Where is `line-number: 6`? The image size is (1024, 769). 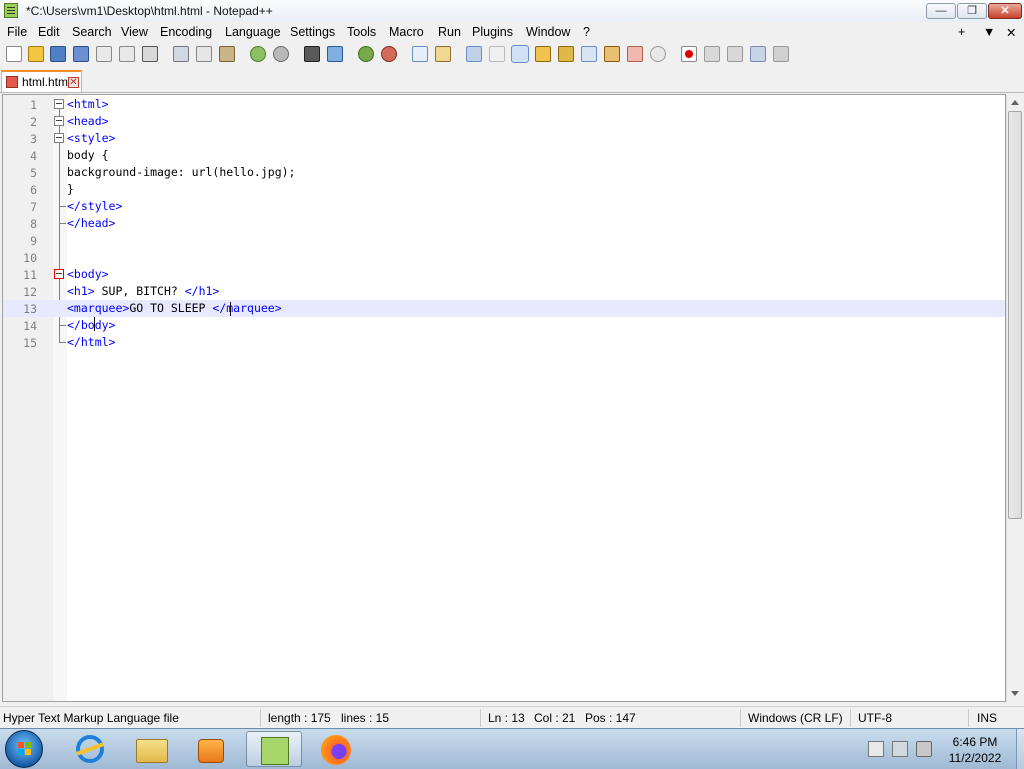 line-number: 6 is located at coordinates (33, 190).